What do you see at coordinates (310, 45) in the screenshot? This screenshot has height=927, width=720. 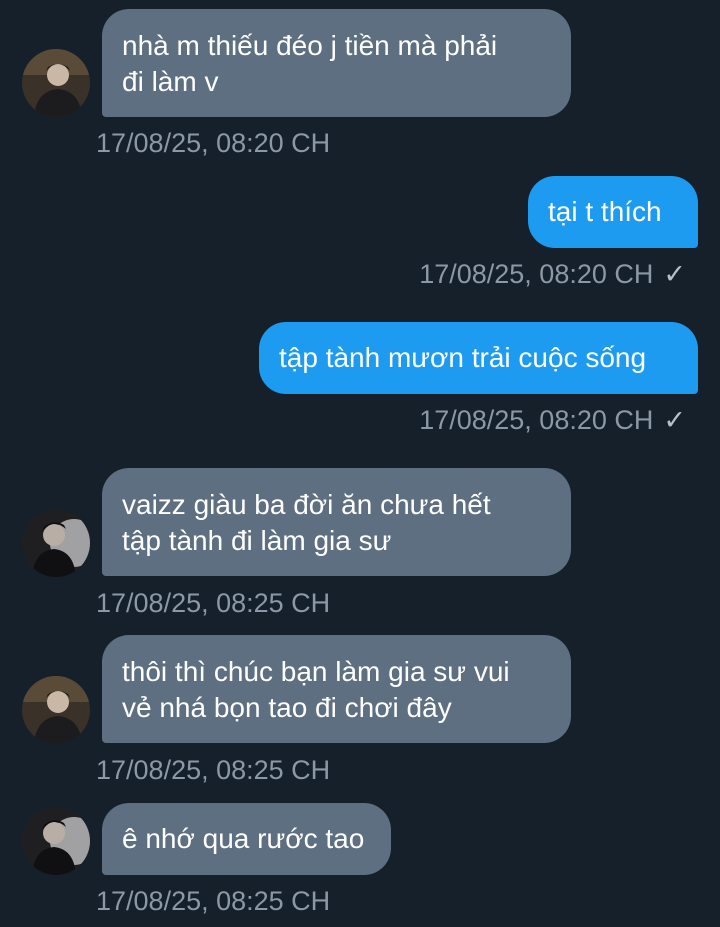 I see `message-text: nhà m thiếu đéo j tiền mà phải` at bounding box center [310, 45].